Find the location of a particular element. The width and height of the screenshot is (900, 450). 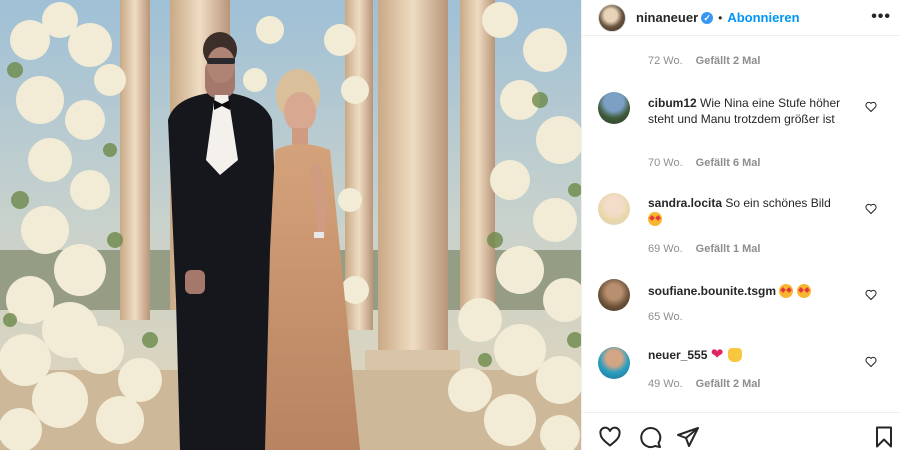

heart-outline-icon is located at coordinates (610, 437).